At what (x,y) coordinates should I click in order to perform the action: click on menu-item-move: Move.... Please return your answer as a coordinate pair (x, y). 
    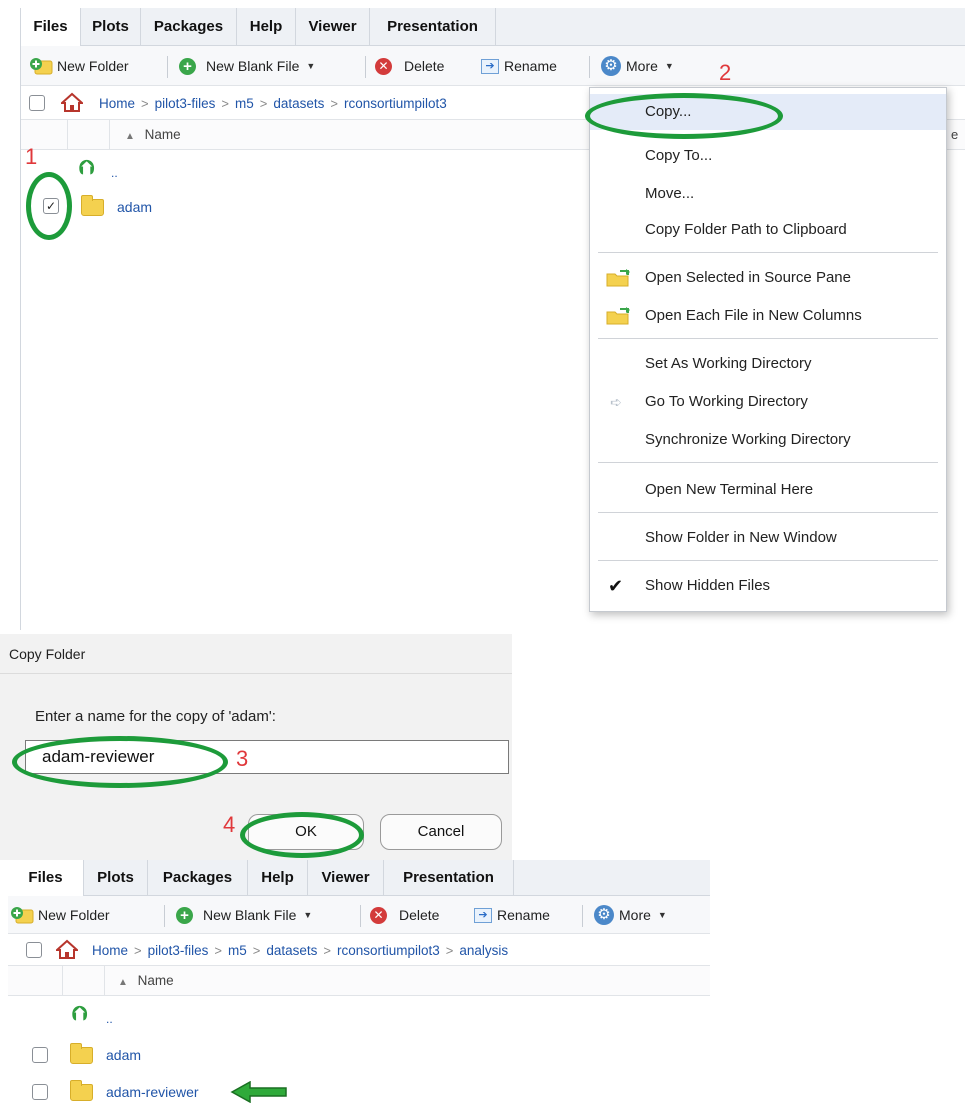
    Looking at the image, I should click on (768, 194).